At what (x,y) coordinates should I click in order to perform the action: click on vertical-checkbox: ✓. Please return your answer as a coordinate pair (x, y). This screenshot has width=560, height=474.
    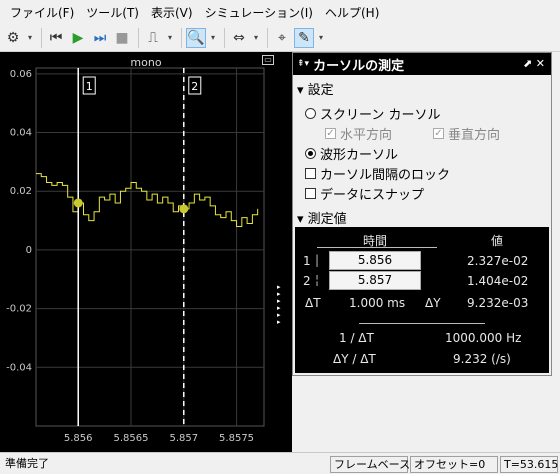
    Looking at the image, I should click on (438, 133).